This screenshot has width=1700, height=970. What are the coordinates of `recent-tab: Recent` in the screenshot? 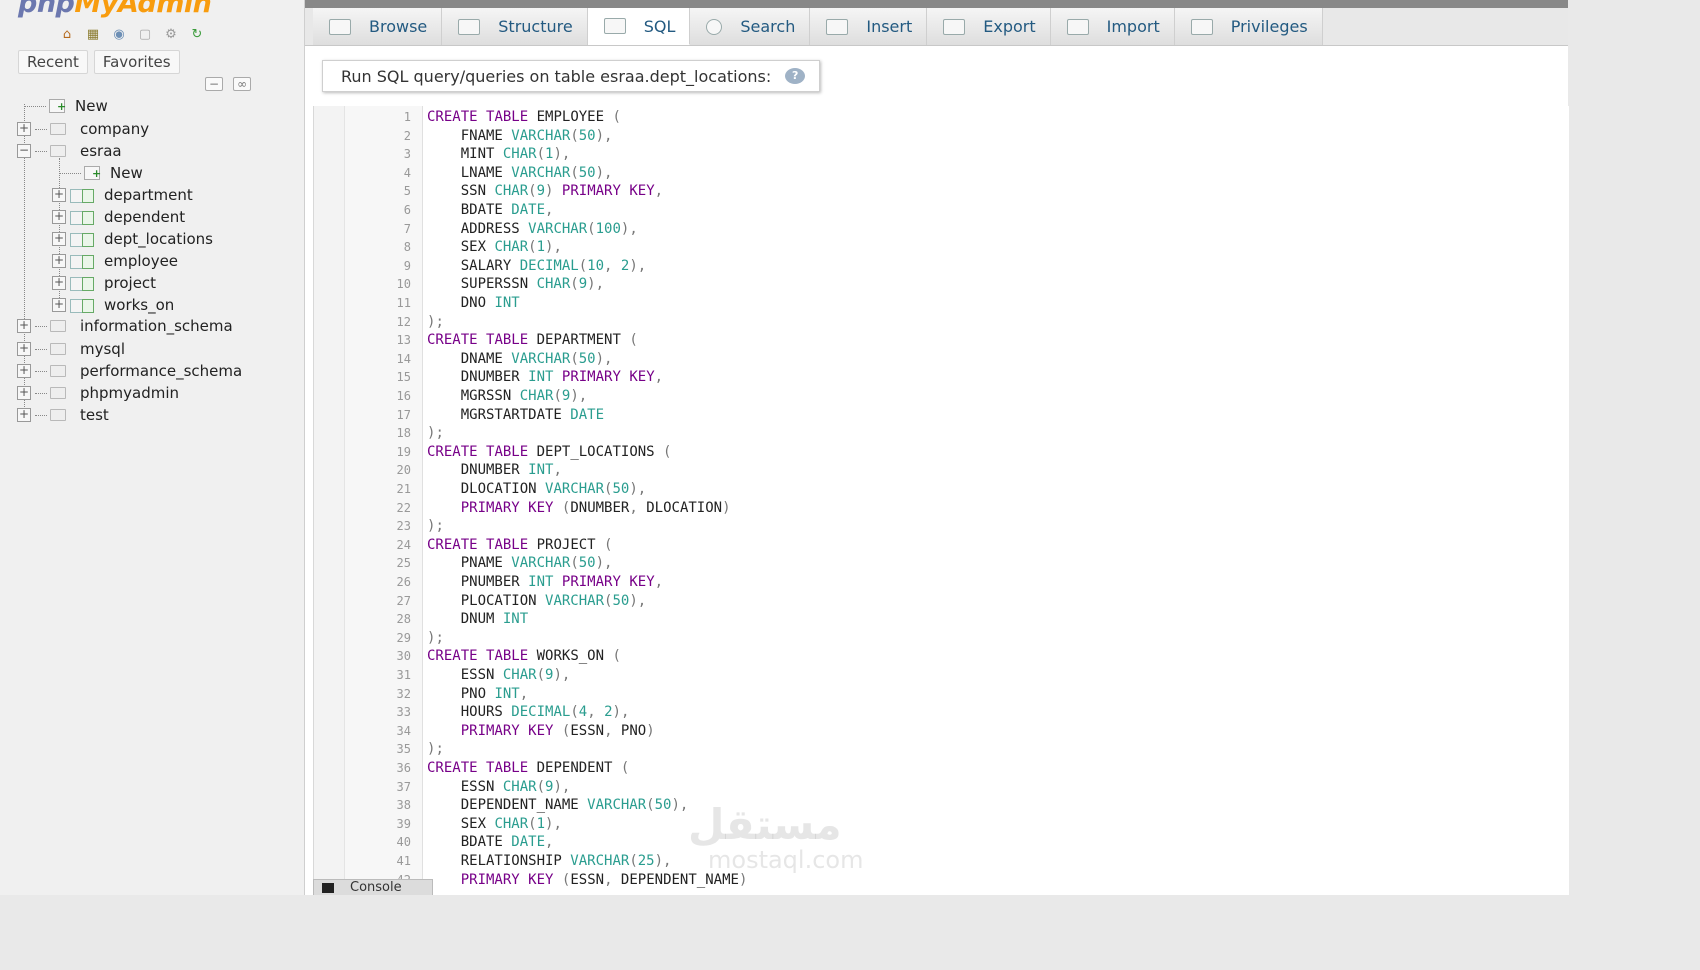 It's located at (53, 62).